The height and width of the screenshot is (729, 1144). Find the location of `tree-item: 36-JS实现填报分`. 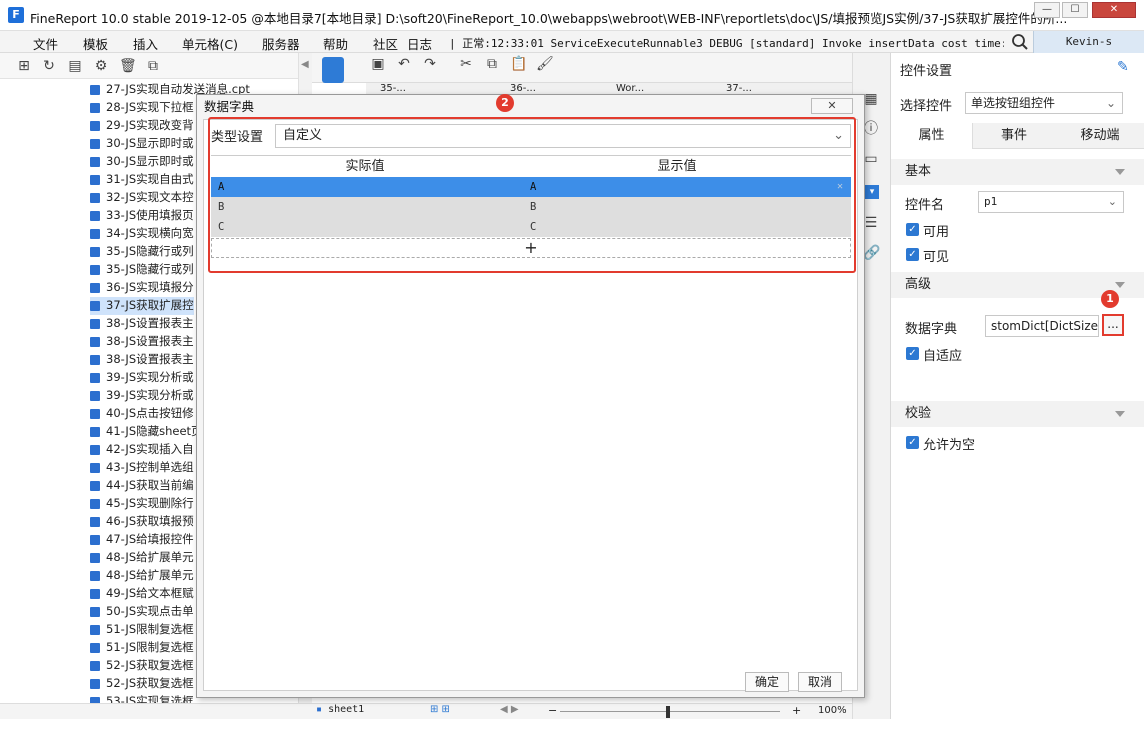

tree-item: 36-JS实现填报分 is located at coordinates (142, 288).